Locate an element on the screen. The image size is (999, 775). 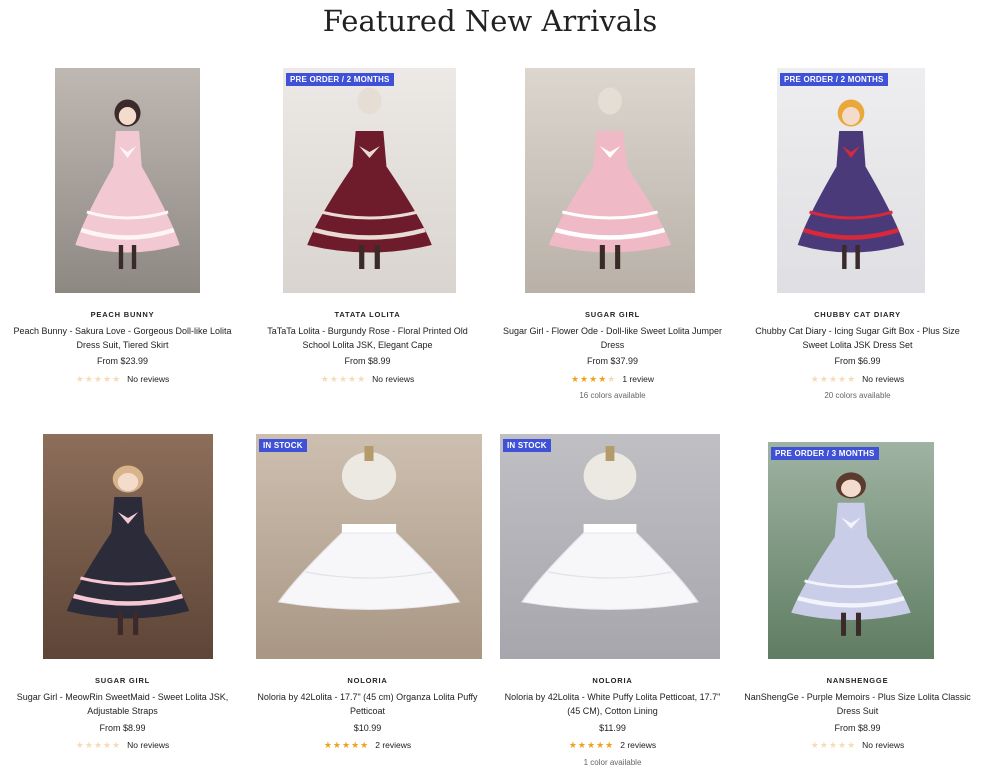
product-price: $10.99 is located at coordinates (367, 728).